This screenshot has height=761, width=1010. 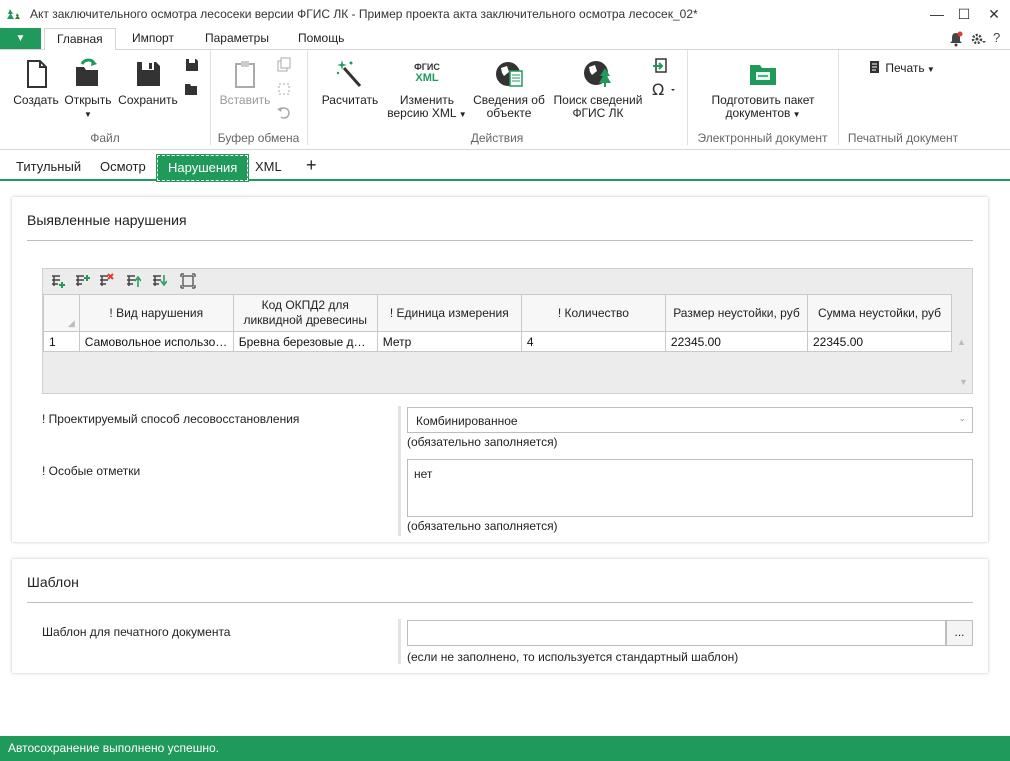 What do you see at coordinates (962, 418) in the screenshot?
I see `chevron-down-icon: ⌄` at bounding box center [962, 418].